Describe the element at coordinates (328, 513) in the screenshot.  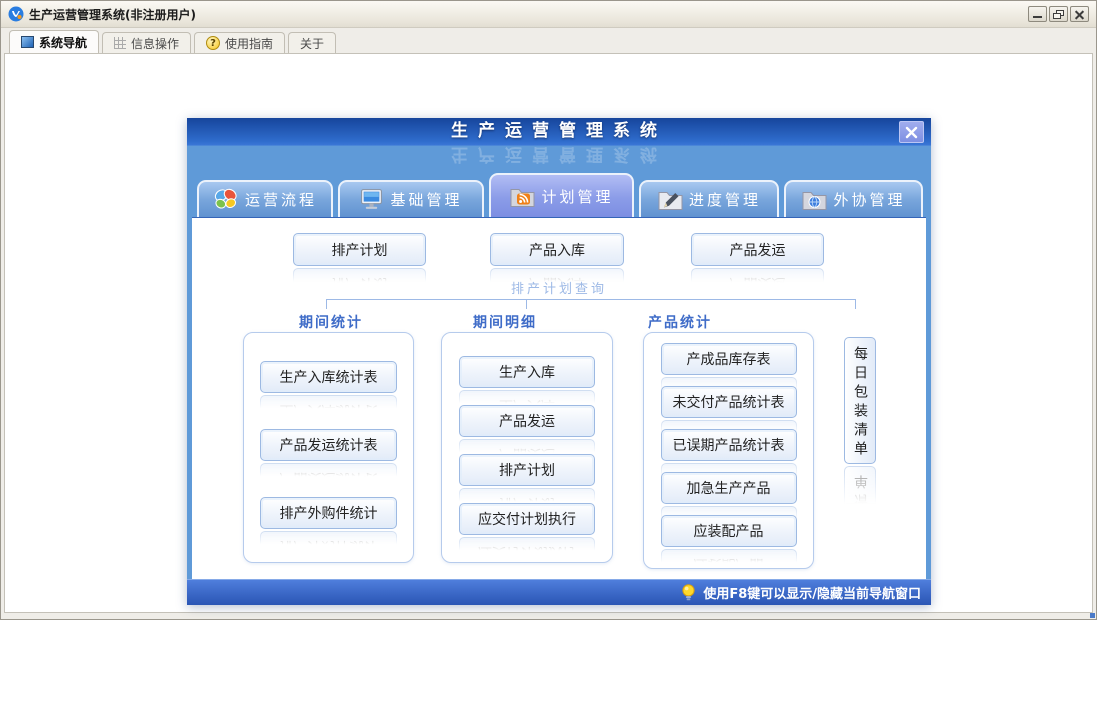
I see `report-button: 排产外购件统计` at that location.